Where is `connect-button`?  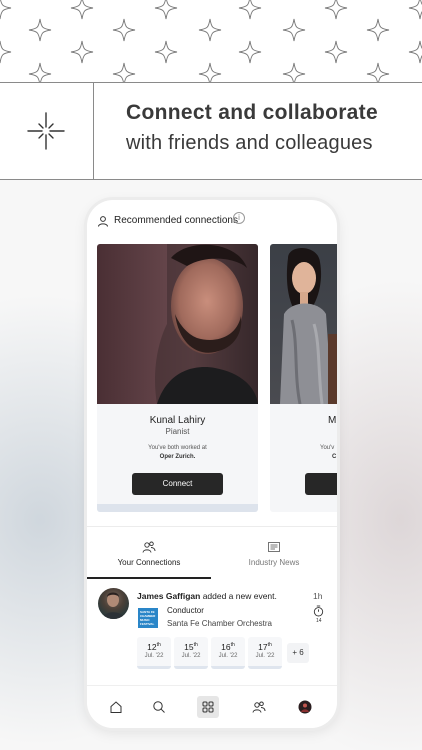 connect-button is located at coordinates (321, 484).